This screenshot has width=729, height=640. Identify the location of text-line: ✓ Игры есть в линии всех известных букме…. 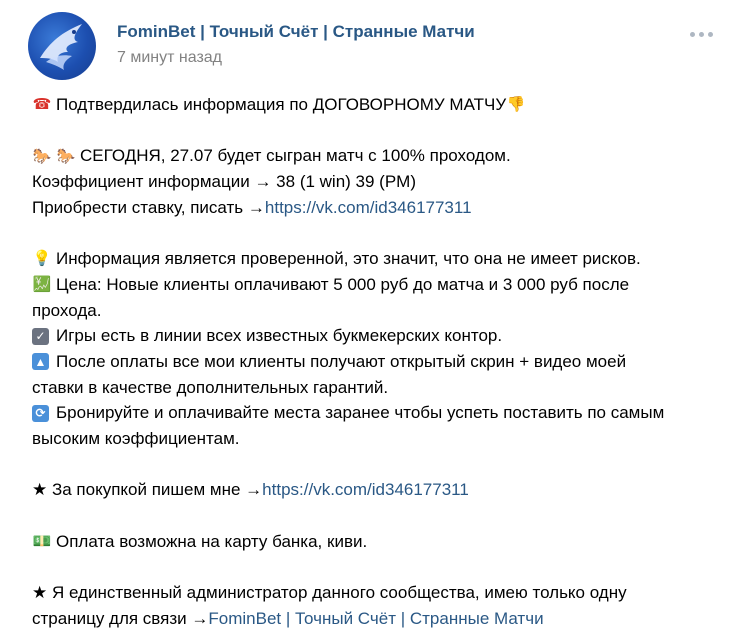
(372, 336).